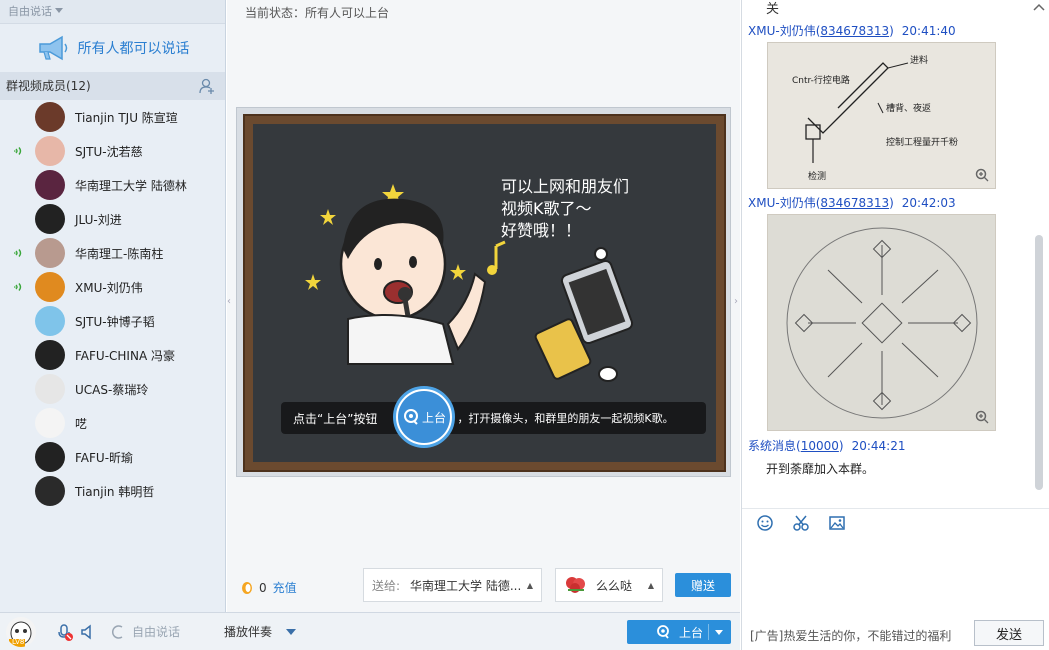 The height and width of the screenshot is (650, 1049). What do you see at coordinates (370, 631) in the screenshot?
I see `bottom-toolbar: LV8 自由说话 播放伴奏 上台` at bounding box center [370, 631].